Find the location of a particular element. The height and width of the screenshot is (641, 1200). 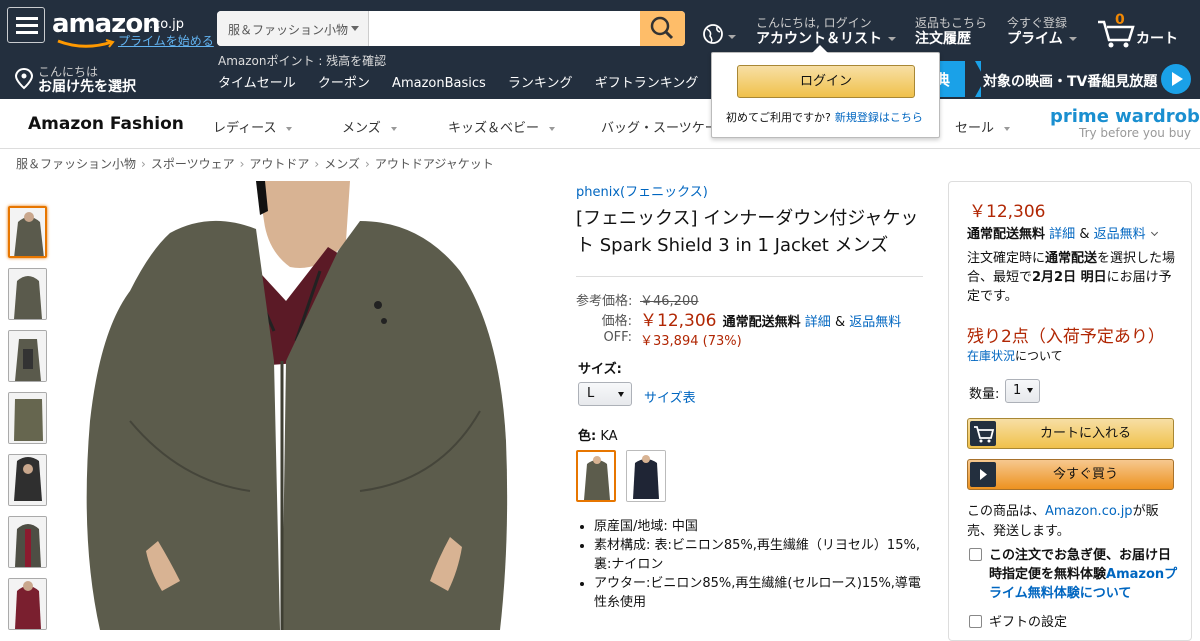

add-to-cart-button: カートに入れる is located at coordinates (1070, 433).